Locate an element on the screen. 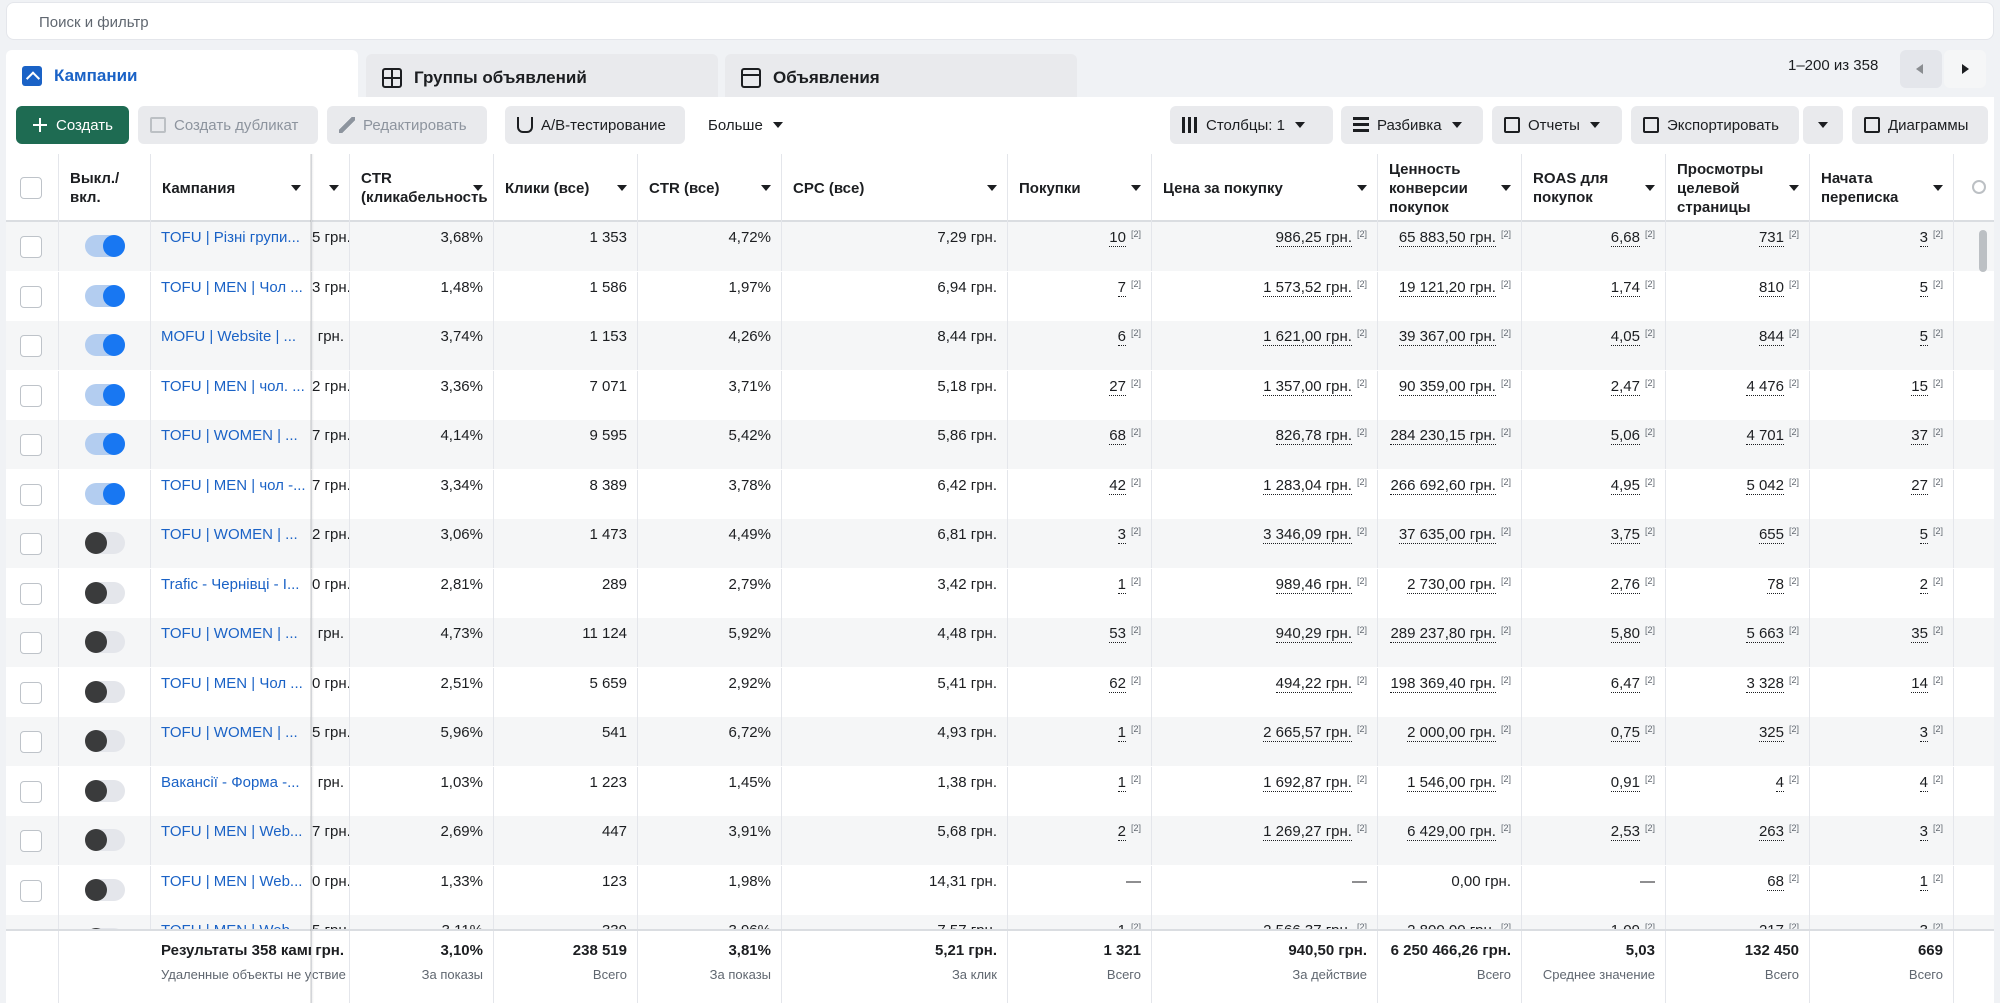  ctr-link-cell-value: 3,36% is located at coordinates (461, 386).